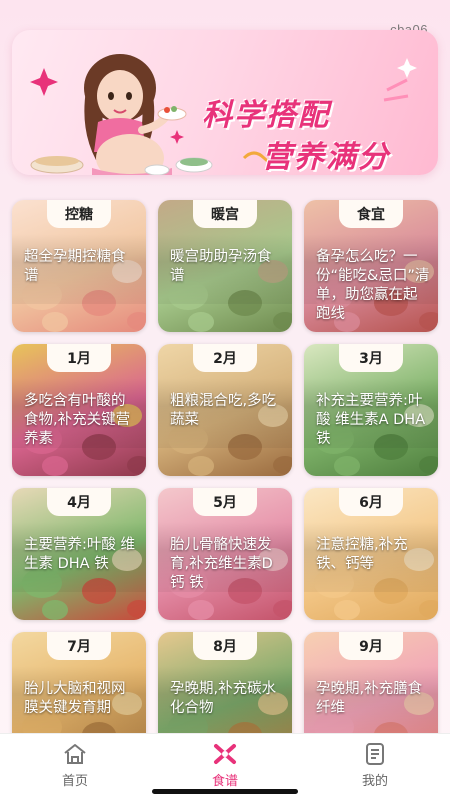 The width and height of the screenshot is (450, 800). I want to click on recipe-card: 4月主要营养:叶酸 维生素 DHA 铁, so click(79, 554).